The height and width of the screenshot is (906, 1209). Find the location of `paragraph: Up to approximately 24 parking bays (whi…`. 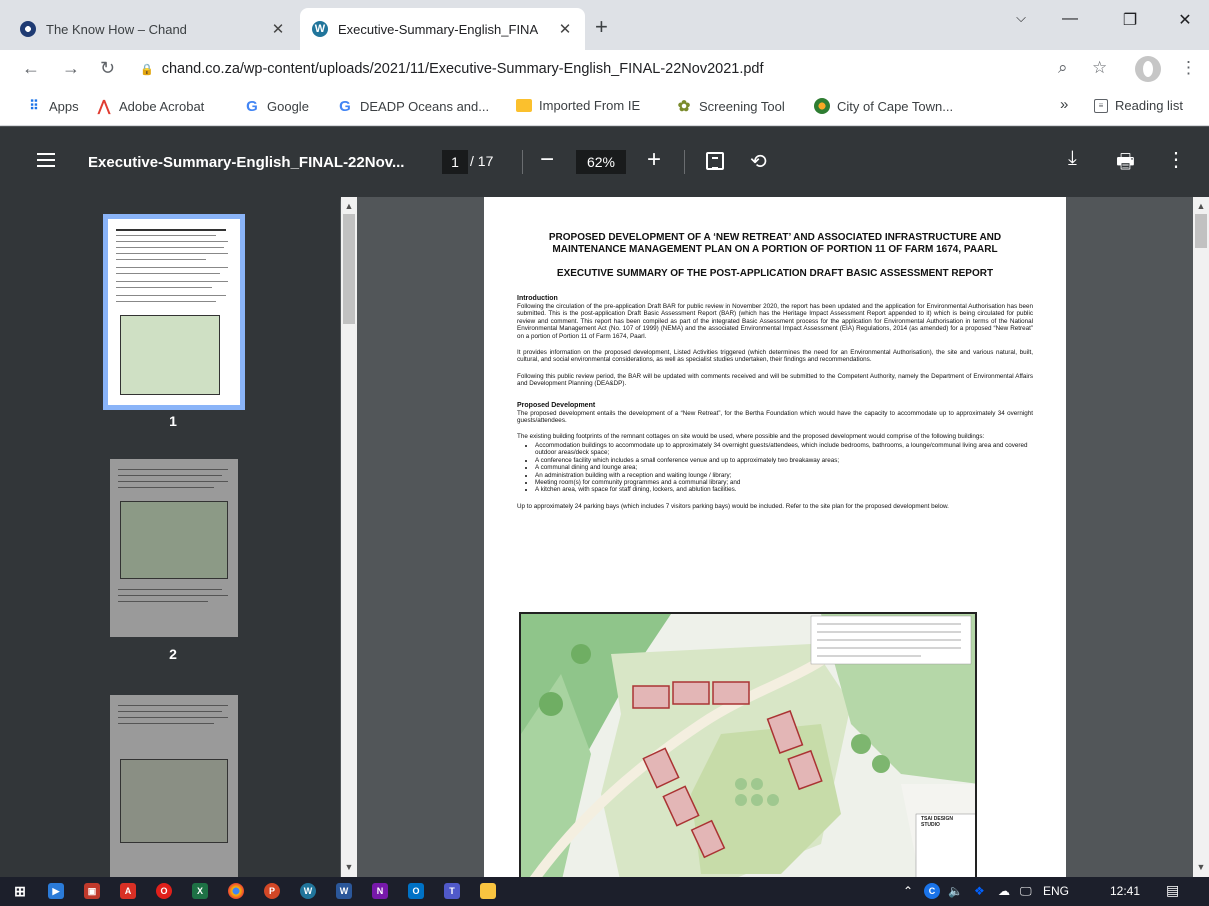

paragraph: Up to approximately 24 parking bays (whi… is located at coordinates (733, 506).